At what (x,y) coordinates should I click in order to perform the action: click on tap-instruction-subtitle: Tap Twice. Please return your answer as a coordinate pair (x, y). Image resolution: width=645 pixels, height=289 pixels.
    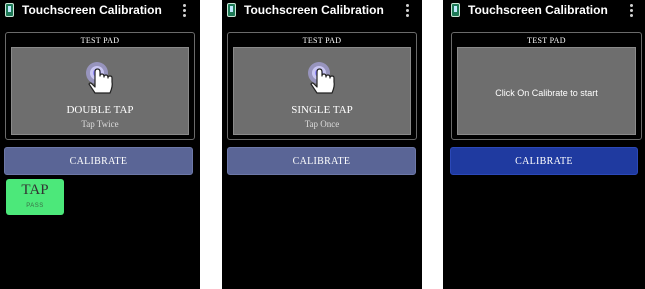
    Looking at the image, I should click on (100, 124).